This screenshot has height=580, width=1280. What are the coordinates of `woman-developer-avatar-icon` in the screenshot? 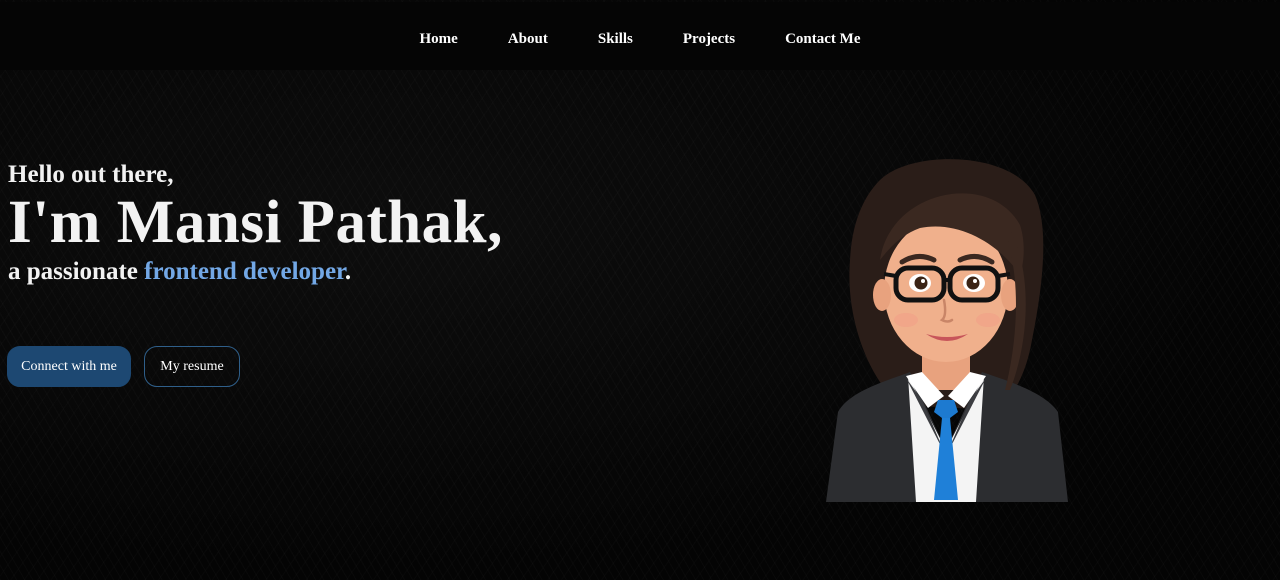 It's located at (945, 326).